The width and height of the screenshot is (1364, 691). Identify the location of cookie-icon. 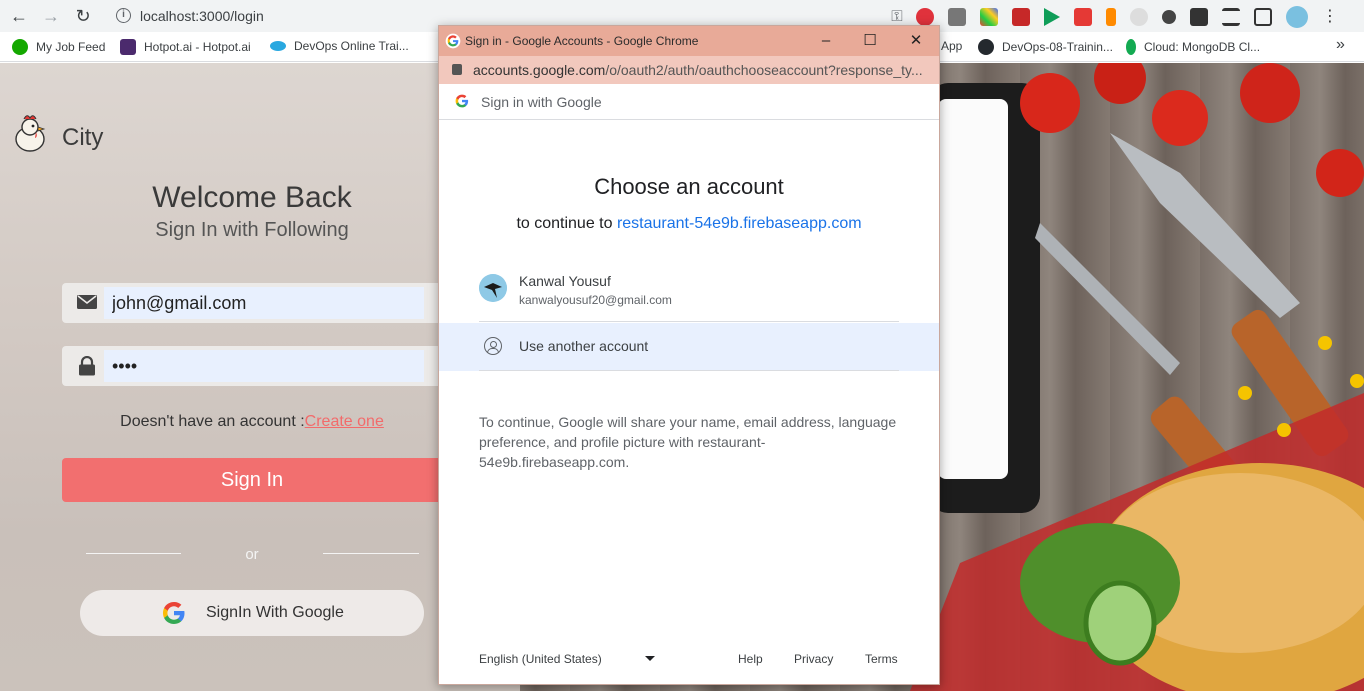
(1169, 17).